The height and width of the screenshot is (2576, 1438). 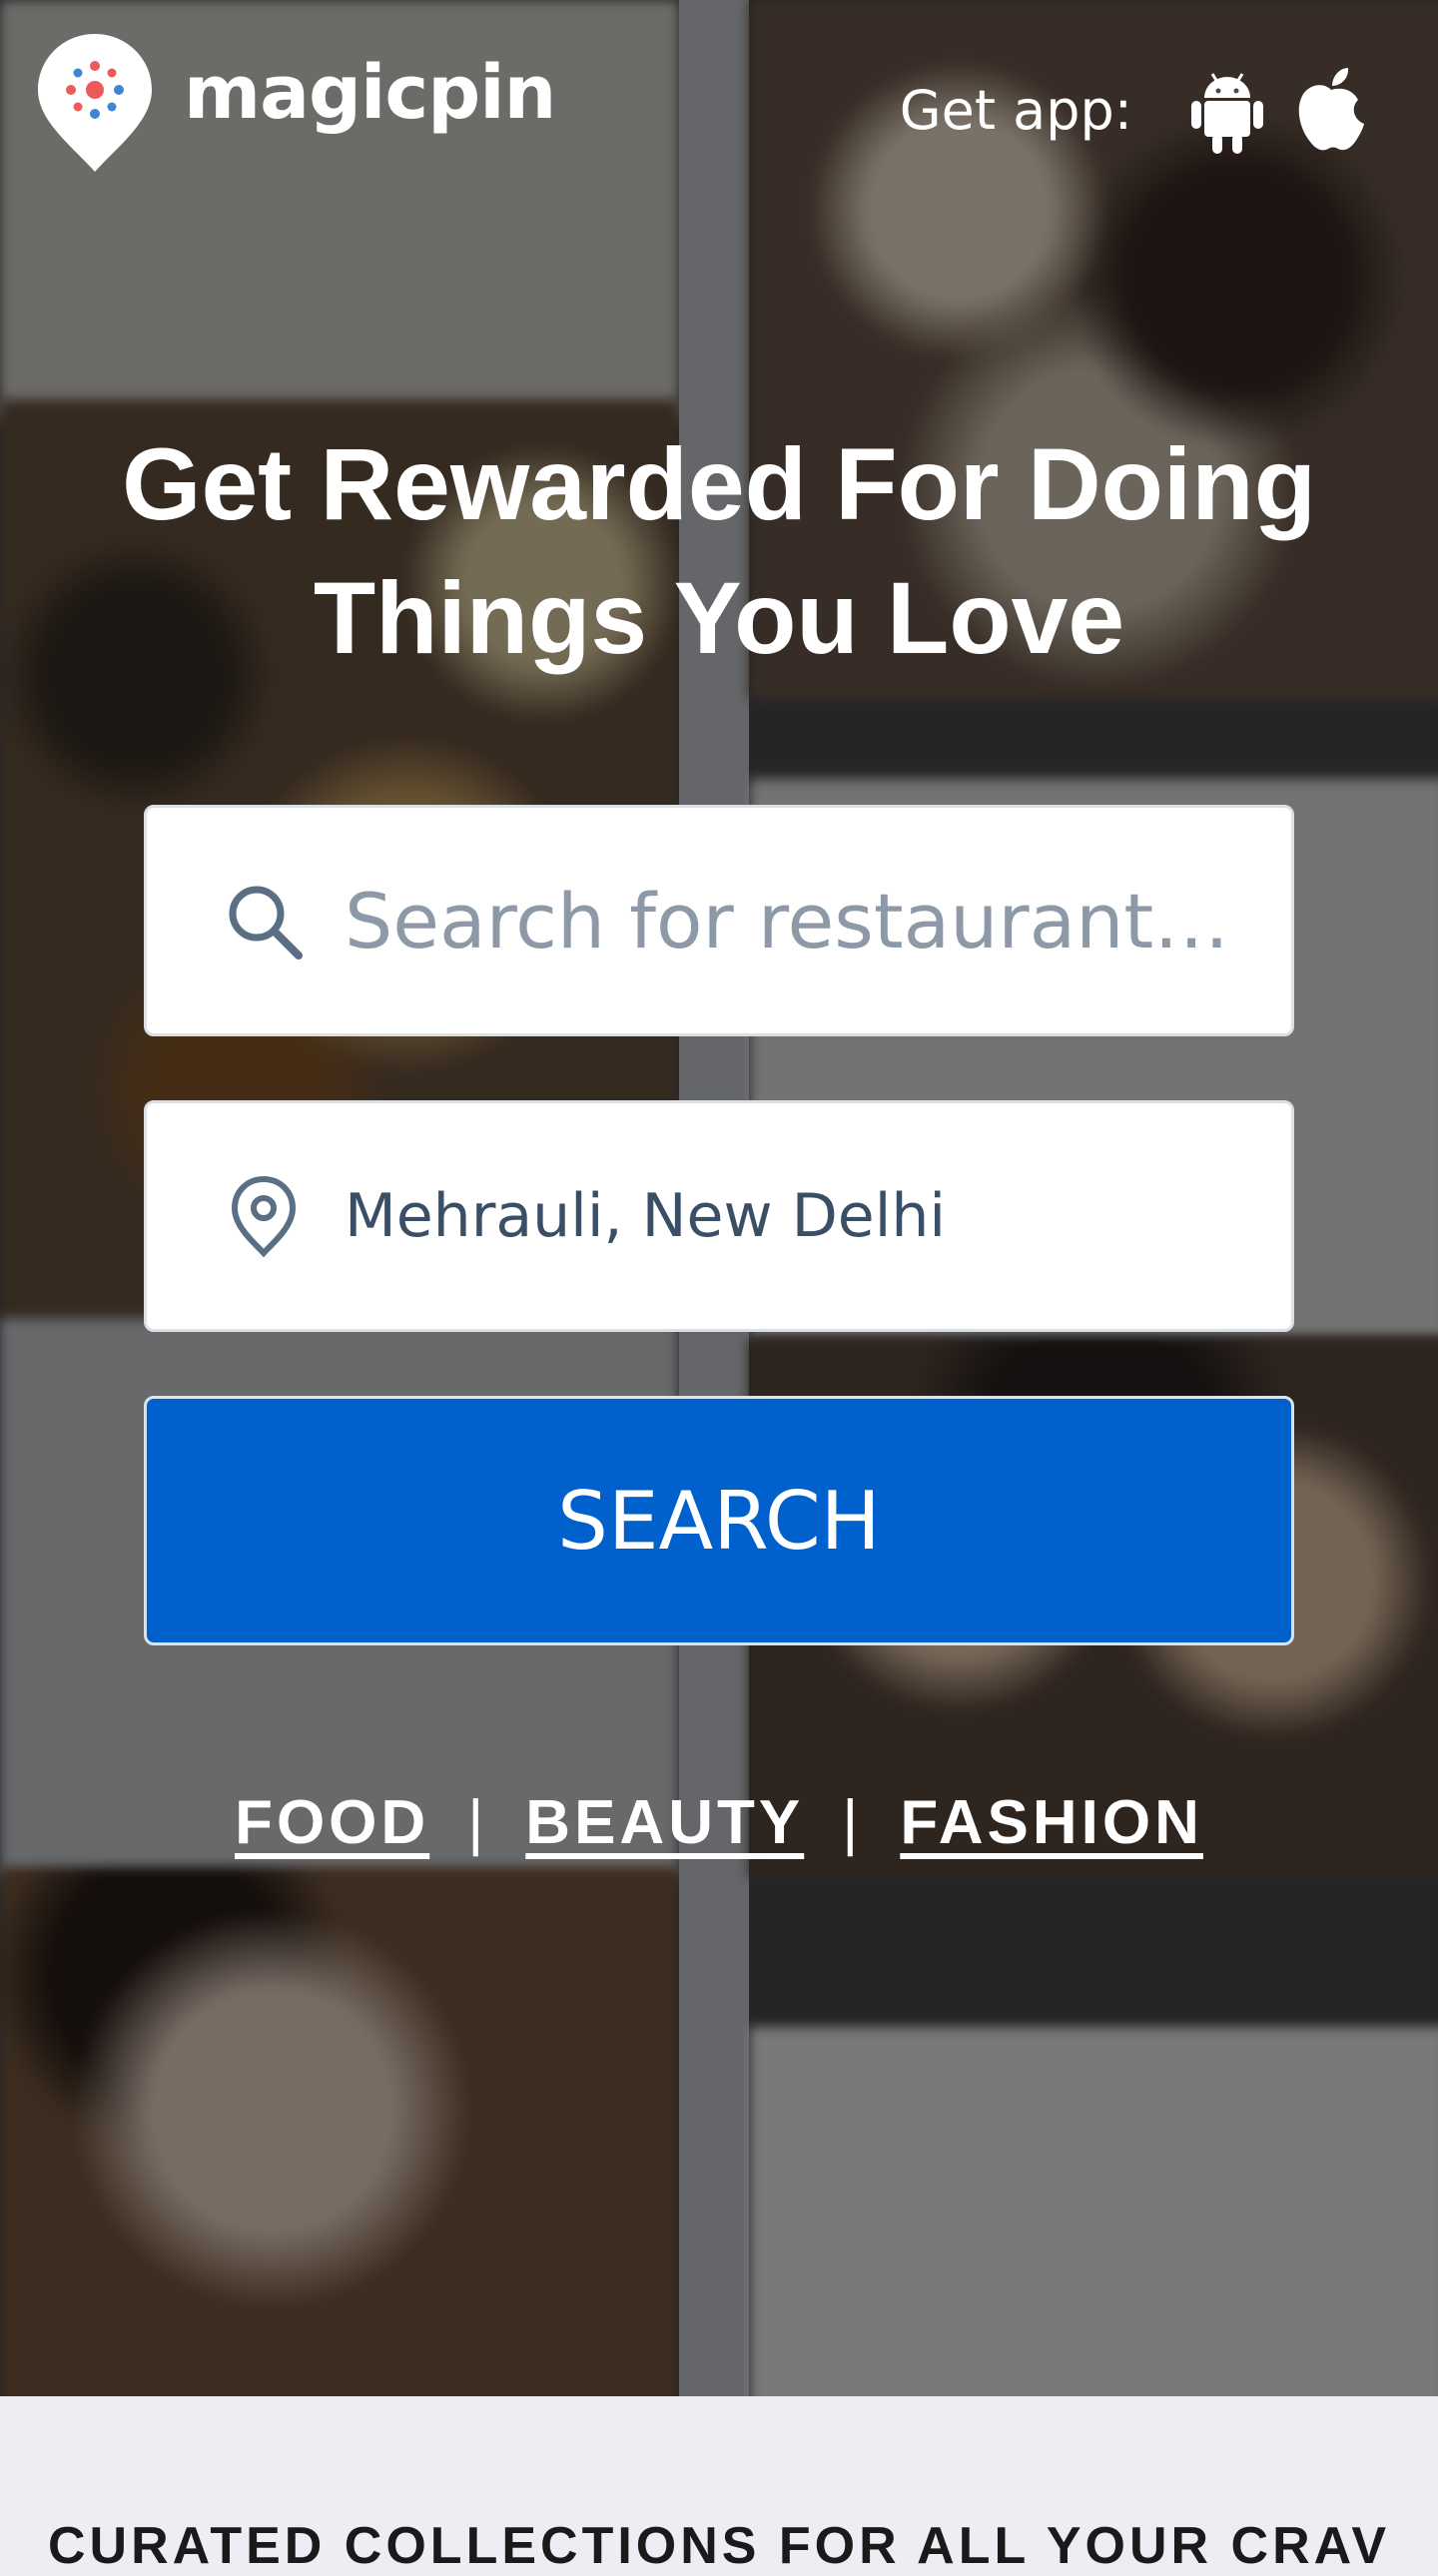 What do you see at coordinates (95, 103) in the screenshot?
I see `magicpin-logo-icon` at bounding box center [95, 103].